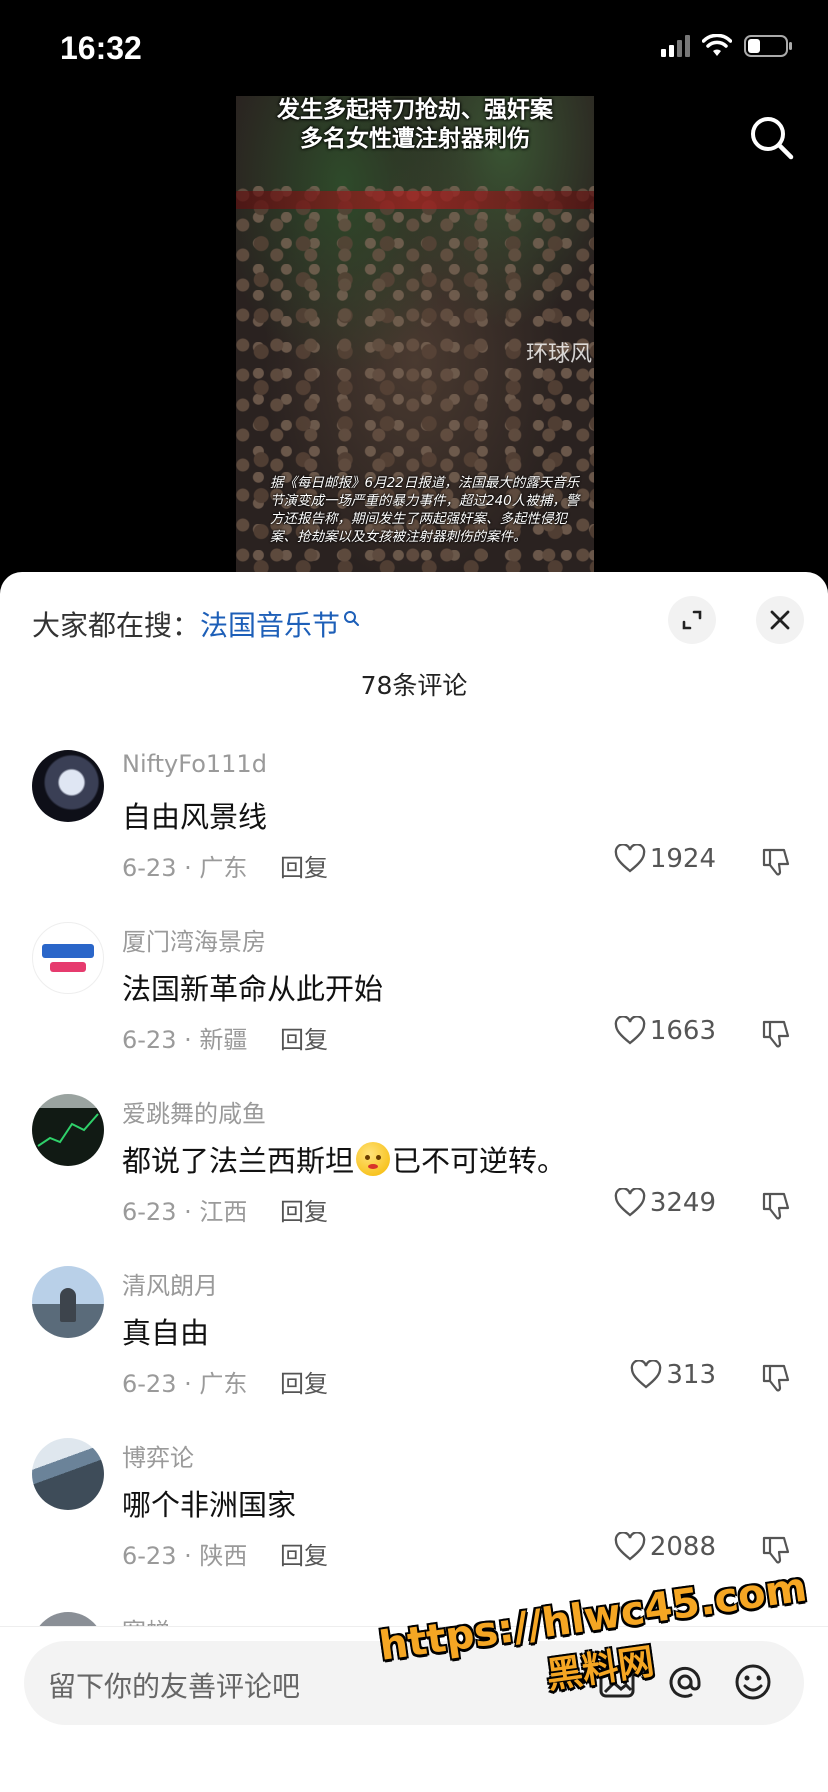  I want to click on comment-username: 爱跳舞的咸鱼, so click(194, 1111).